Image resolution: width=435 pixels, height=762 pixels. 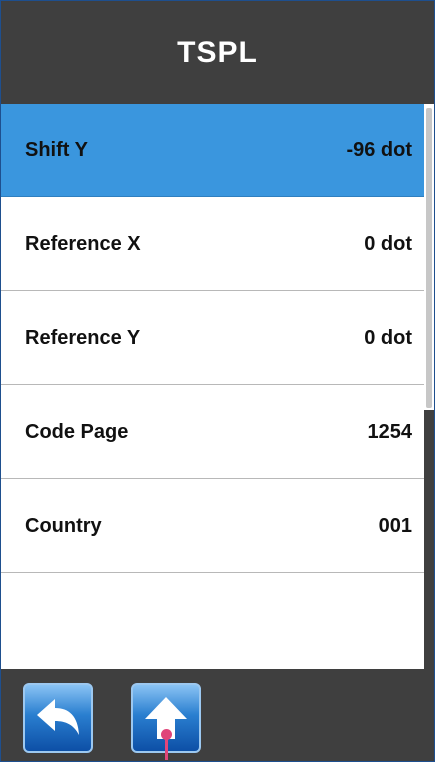 What do you see at coordinates (63, 525) in the screenshot?
I see `list-item-label: Country` at bounding box center [63, 525].